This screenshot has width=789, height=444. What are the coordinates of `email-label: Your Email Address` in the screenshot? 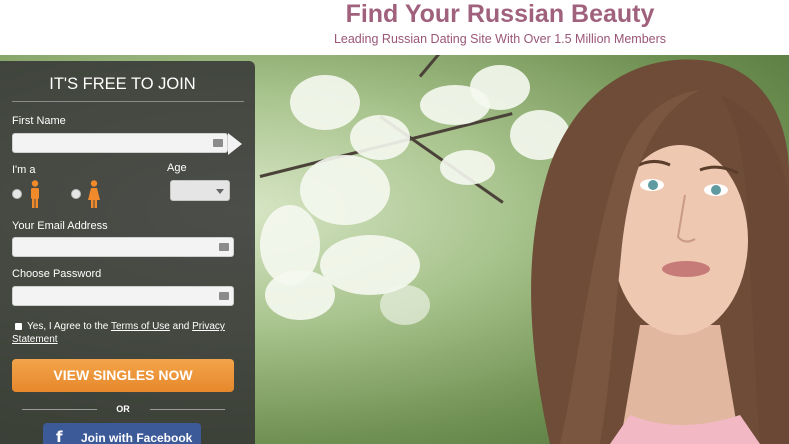 It's located at (60, 226).